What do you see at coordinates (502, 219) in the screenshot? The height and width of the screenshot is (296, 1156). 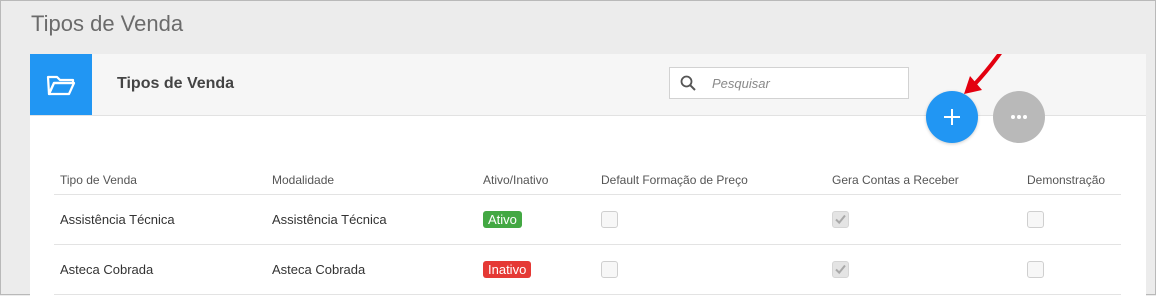 I see `status-badge: Ativo` at bounding box center [502, 219].